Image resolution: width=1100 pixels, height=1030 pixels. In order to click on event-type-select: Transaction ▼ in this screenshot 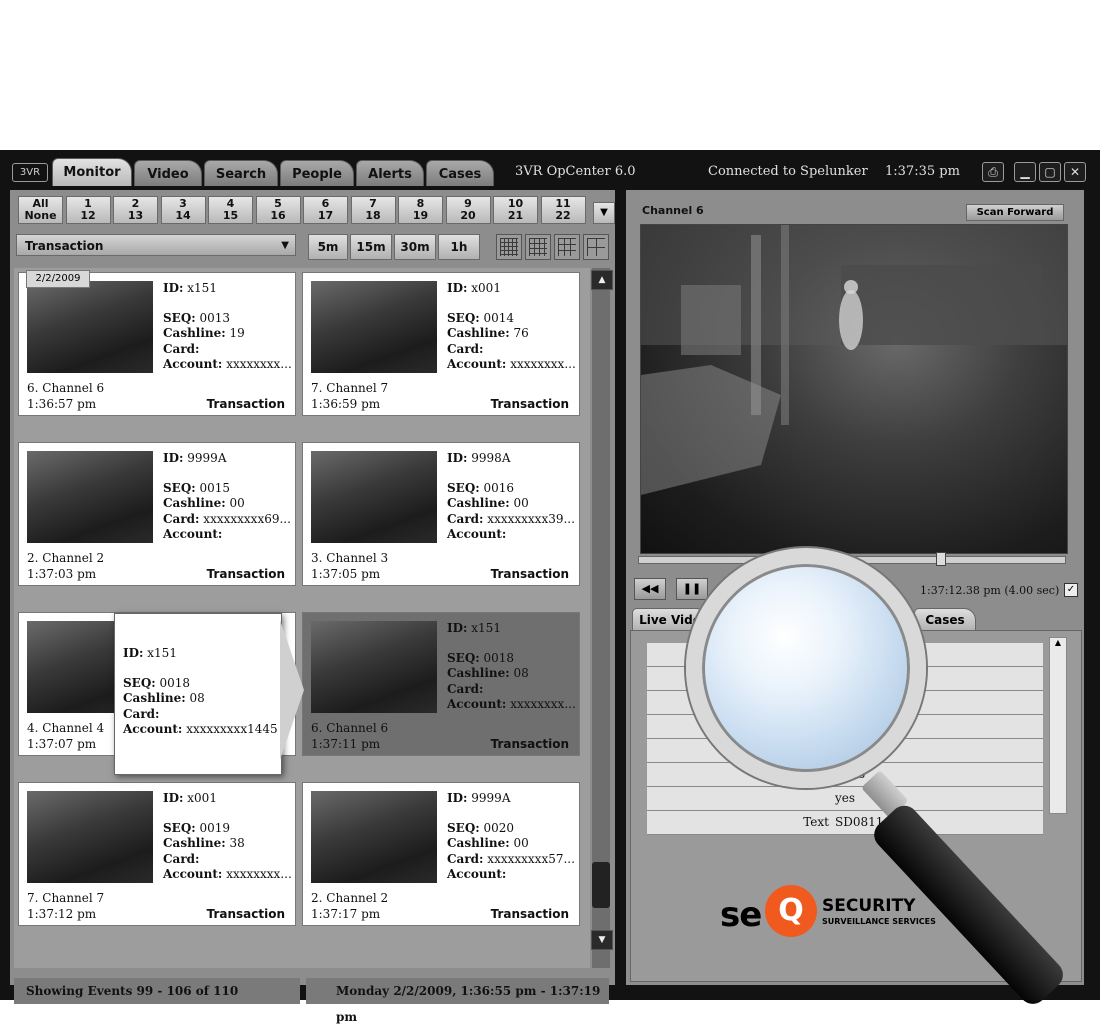, I will do `click(156, 245)`.